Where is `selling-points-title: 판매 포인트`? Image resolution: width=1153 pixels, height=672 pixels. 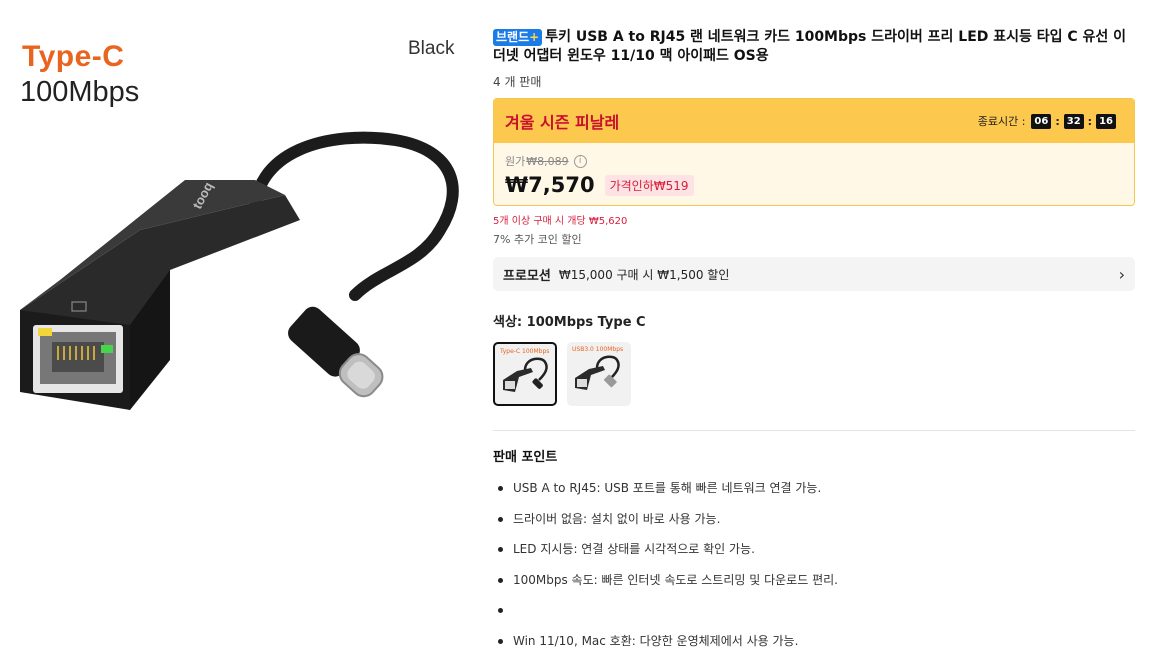 selling-points-title: 판매 포인트 is located at coordinates (525, 457).